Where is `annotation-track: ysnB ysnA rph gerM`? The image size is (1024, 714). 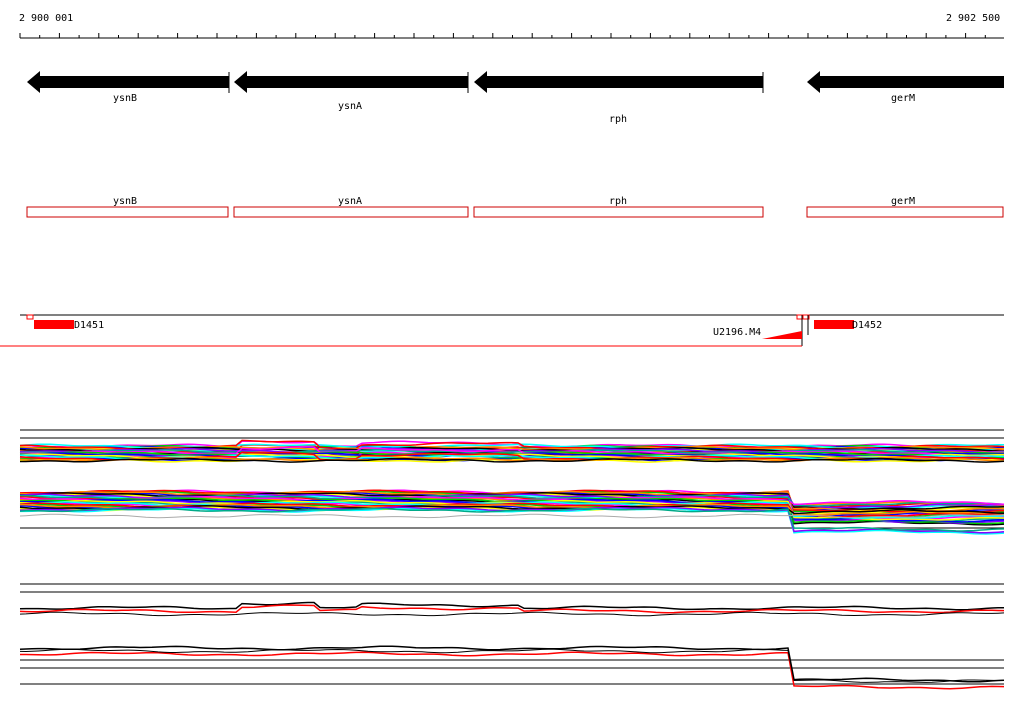 annotation-track: ysnB ysnA rph gerM is located at coordinates (515, 207).